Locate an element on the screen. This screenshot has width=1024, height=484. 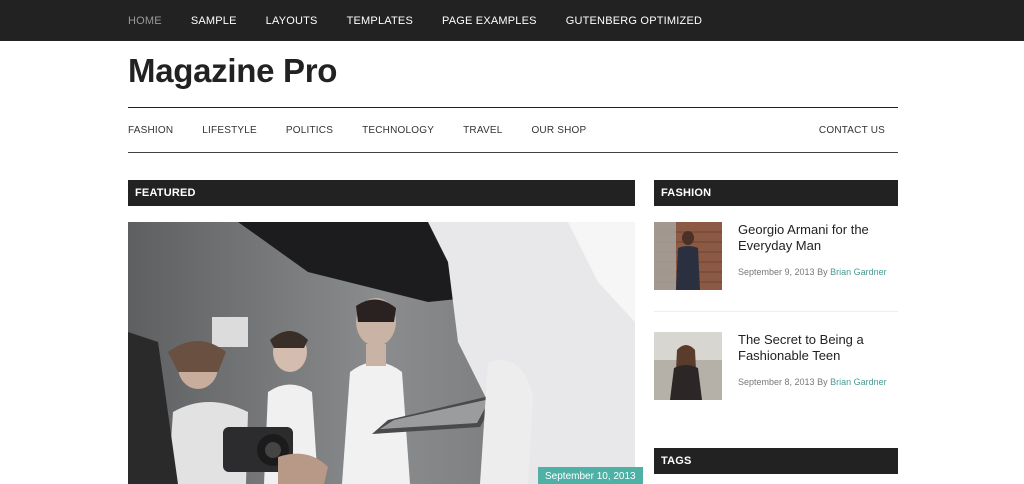
post-title: The Secret to Being a Fashionable Teen is located at coordinates (818, 348).